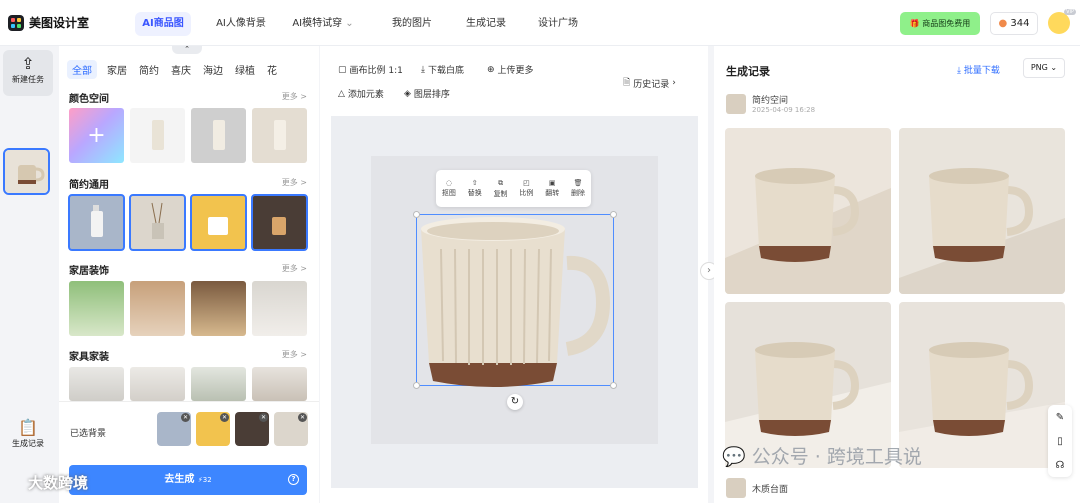 The width and height of the screenshot is (1080, 503). I want to click on layers-icon: ◈, so click(407, 93).